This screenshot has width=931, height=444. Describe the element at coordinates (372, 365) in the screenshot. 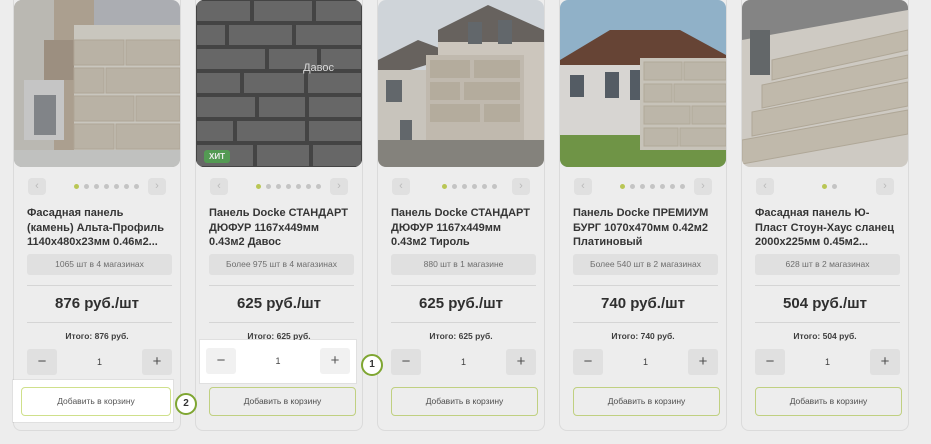

I see `step-marker-1: 1` at that location.